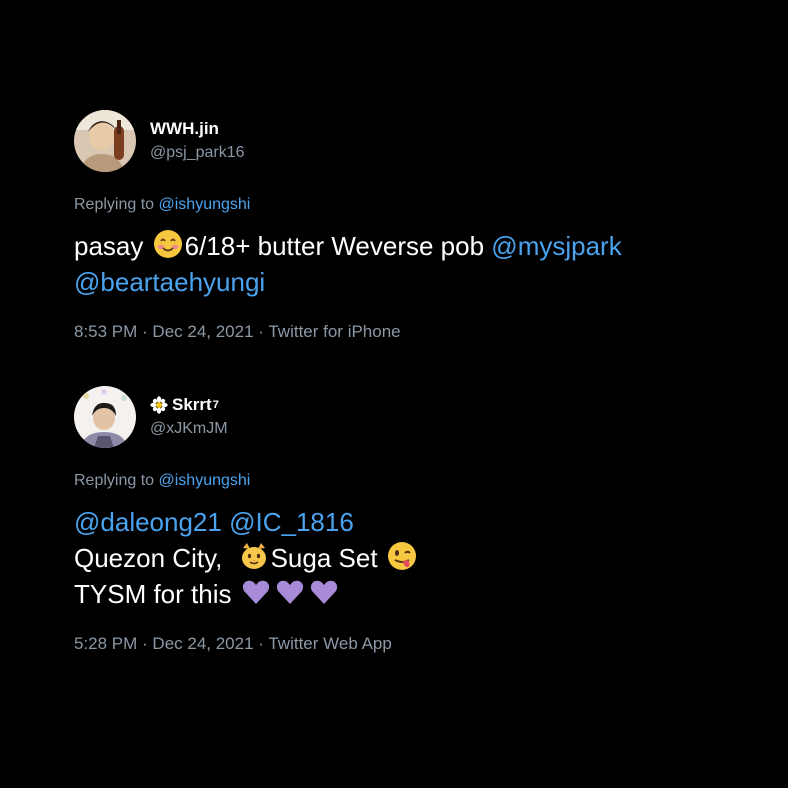 This screenshot has height=788, width=788. I want to click on smiling-face-with-heart-eyes-icon, so click(168, 244).